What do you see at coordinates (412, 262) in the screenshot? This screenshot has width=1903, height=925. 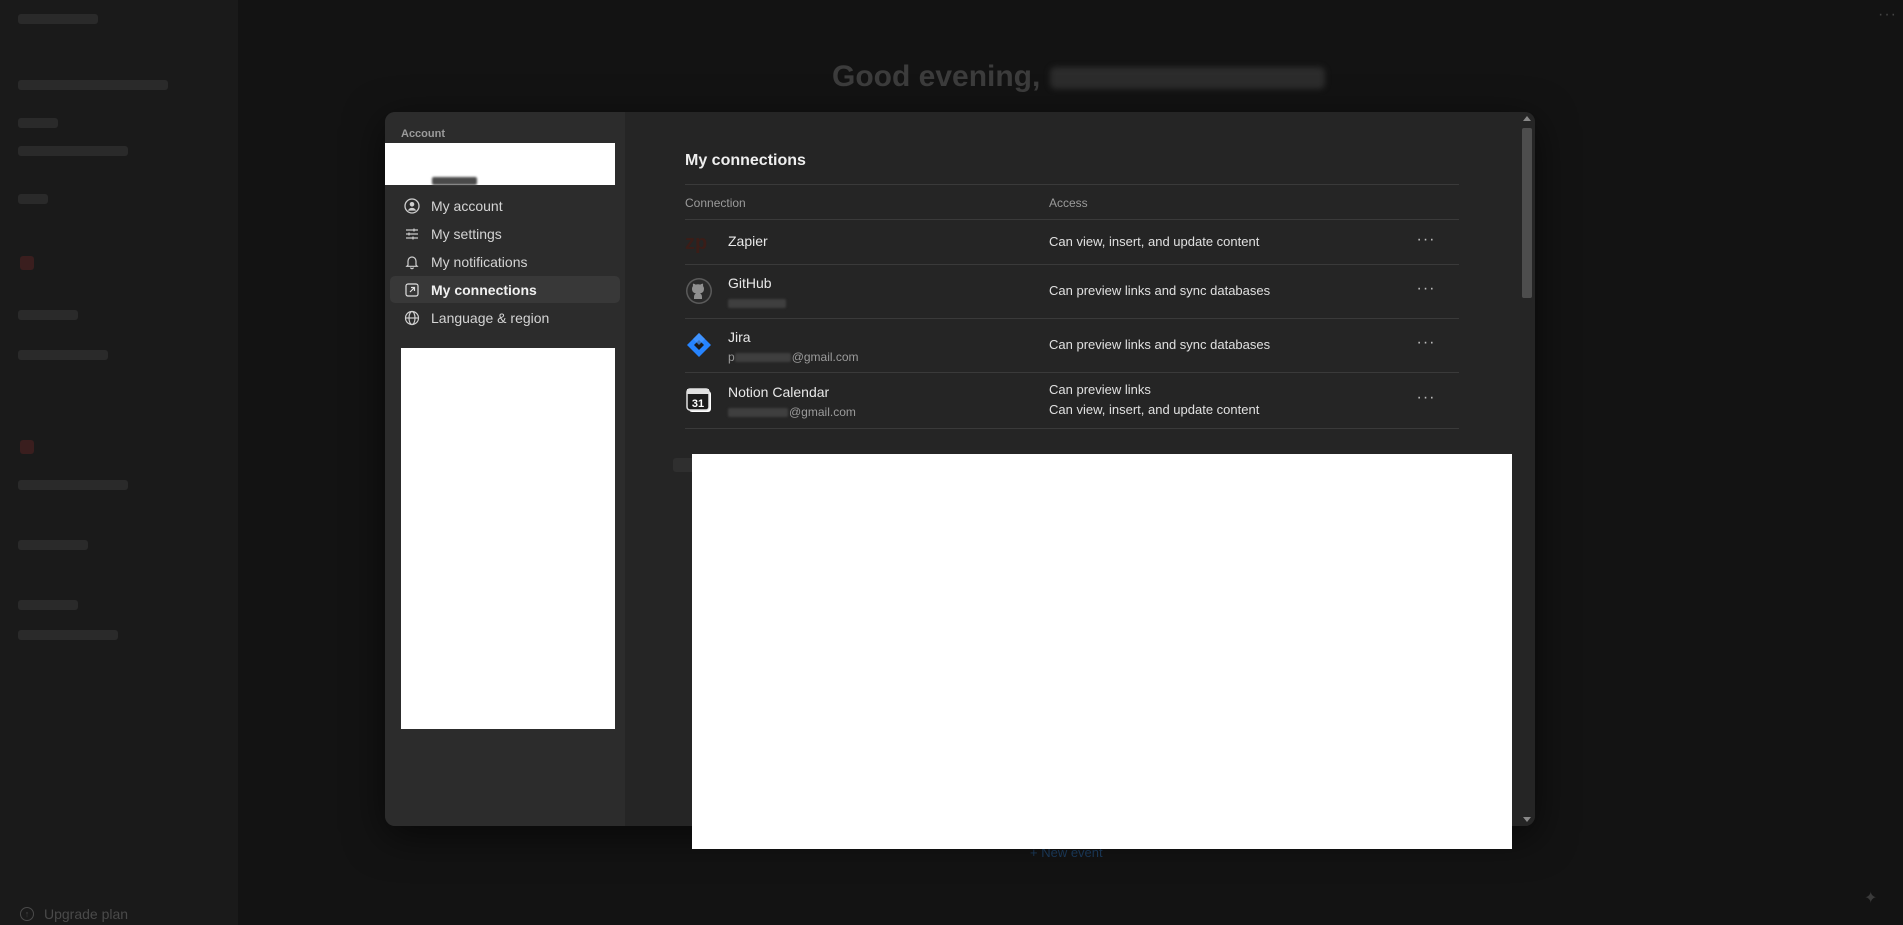 I see `bell-icon` at bounding box center [412, 262].